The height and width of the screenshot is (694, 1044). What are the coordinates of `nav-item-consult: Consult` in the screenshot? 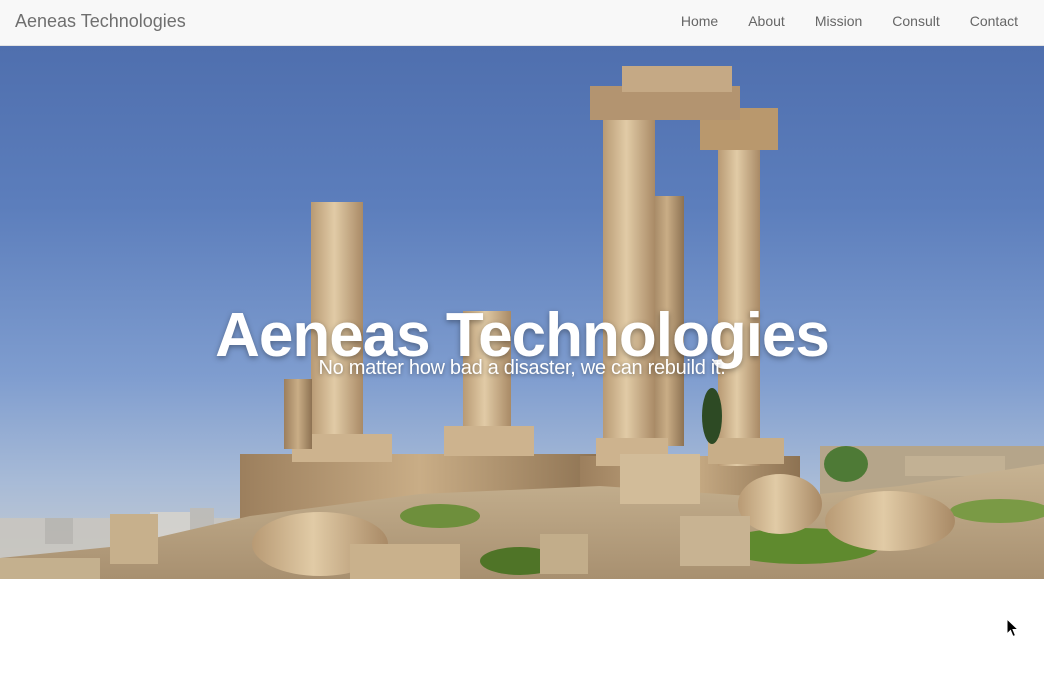 It's located at (915, 22).